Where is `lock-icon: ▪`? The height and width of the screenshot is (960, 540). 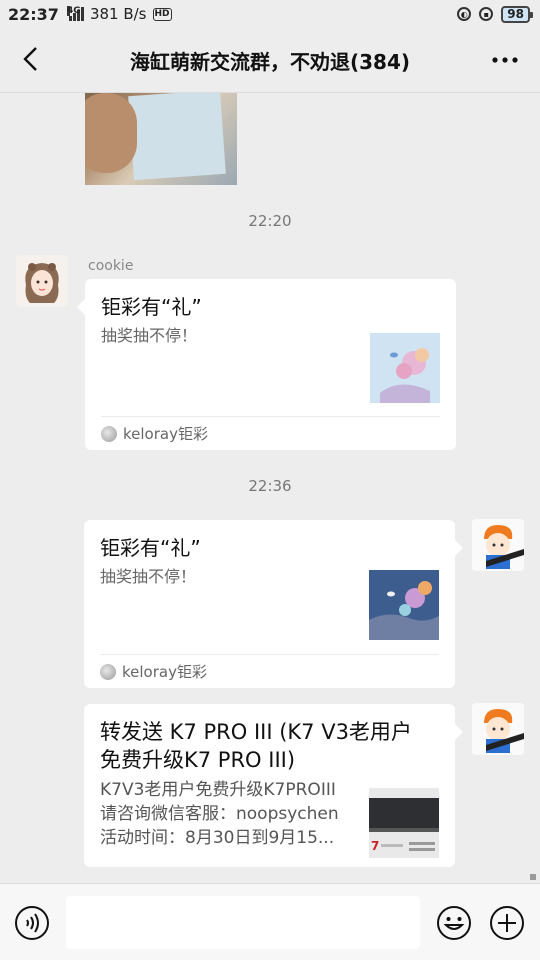 lock-icon: ▪ is located at coordinates (486, 14).